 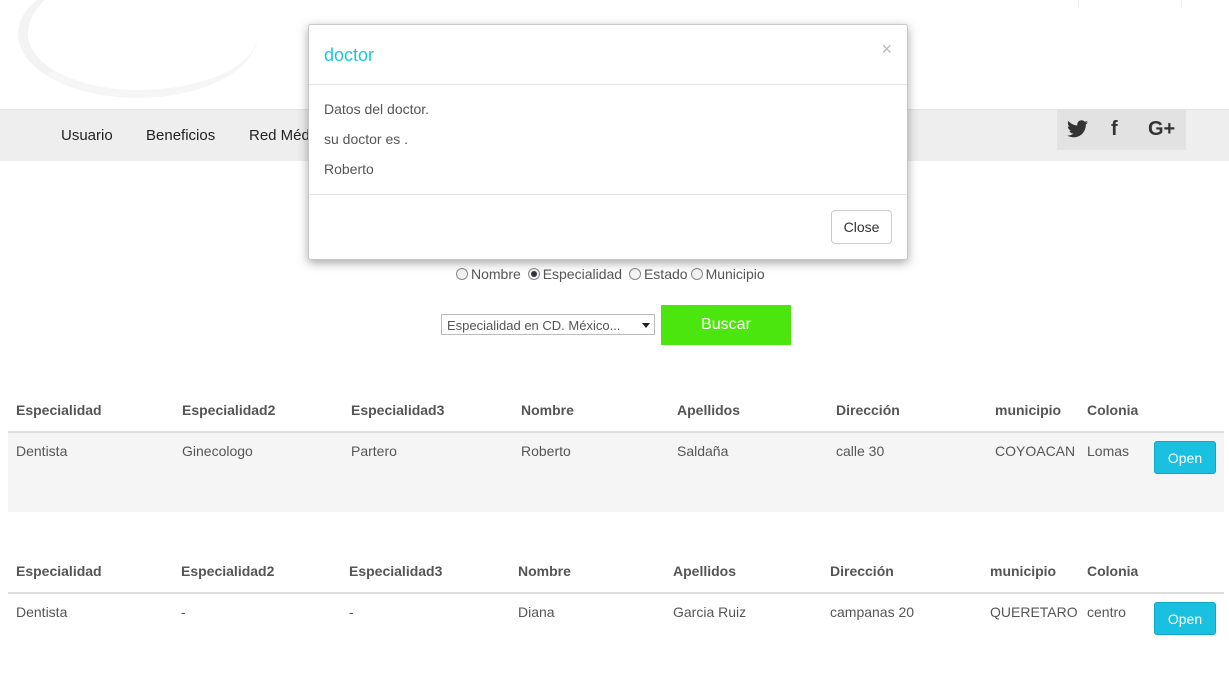 I want to click on cell-apellidos: Saldaña, so click(x=703, y=451).